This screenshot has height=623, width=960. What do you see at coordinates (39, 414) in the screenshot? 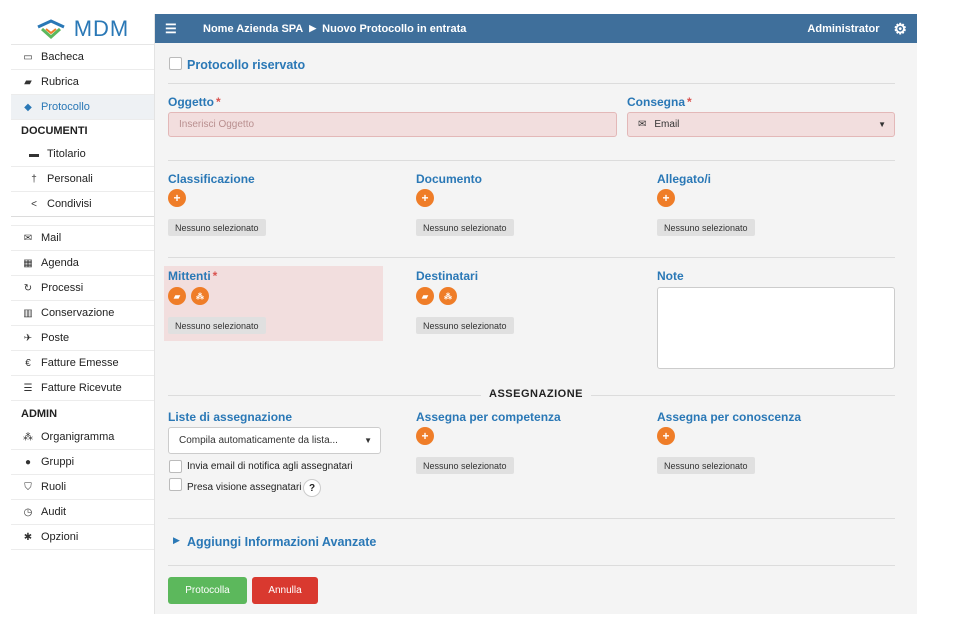
I see `sidebar-section-admin: ADMIN` at bounding box center [39, 414].